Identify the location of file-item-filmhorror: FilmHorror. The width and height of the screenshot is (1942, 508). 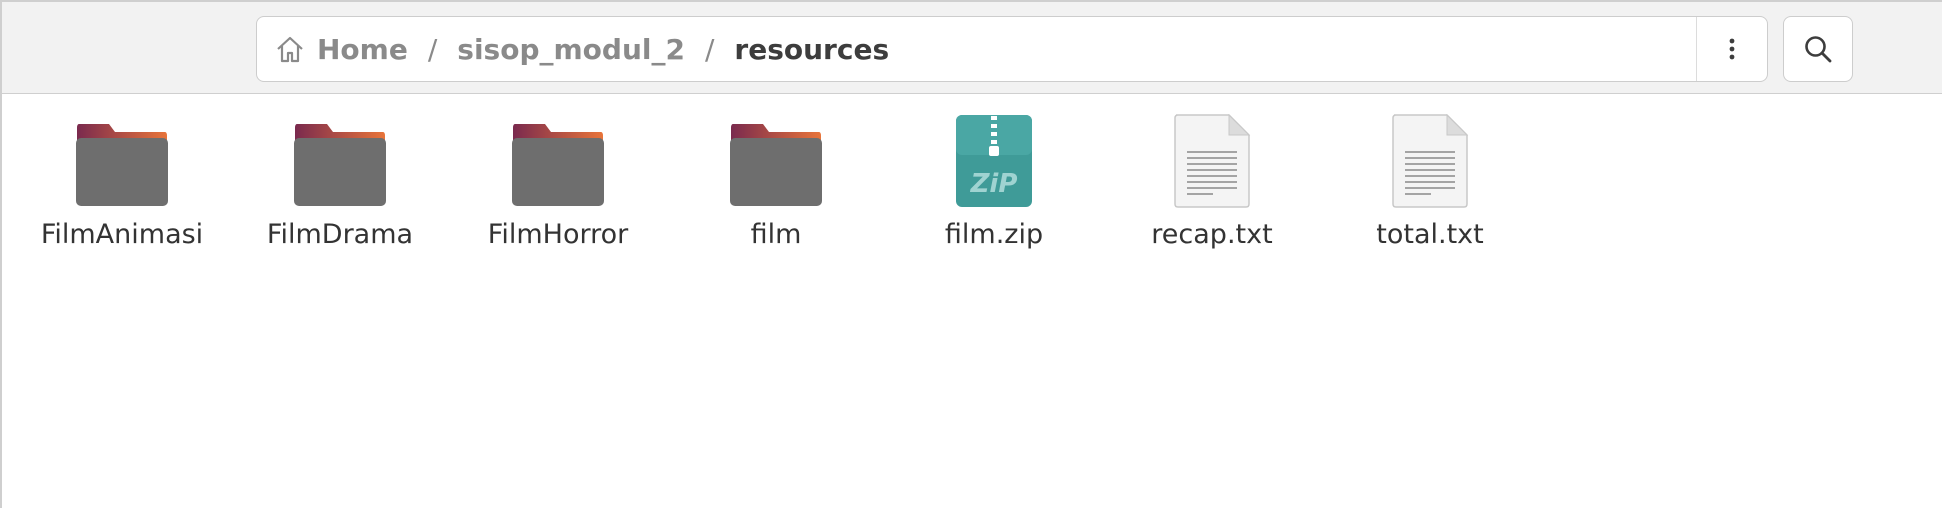
(558, 179).